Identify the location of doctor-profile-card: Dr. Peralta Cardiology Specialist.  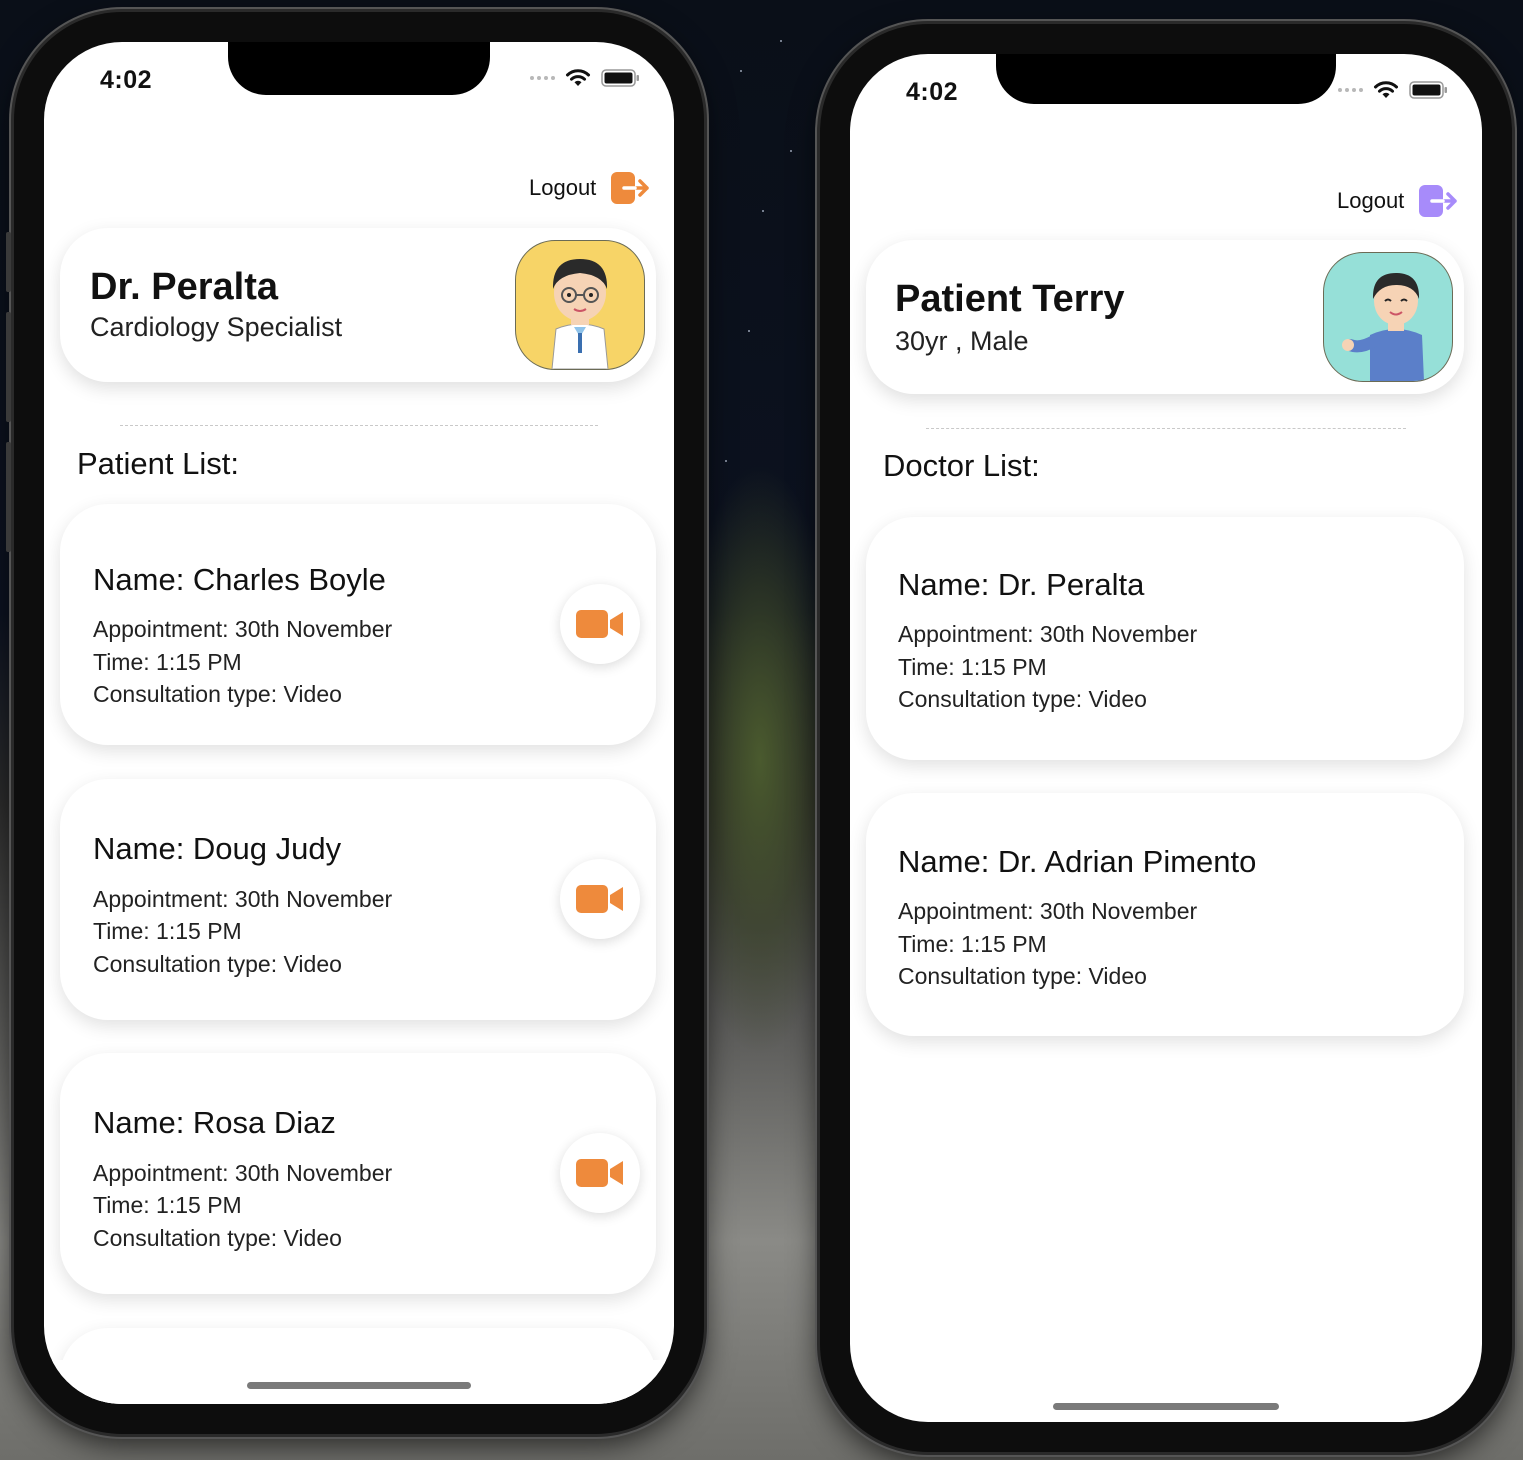
(358, 305).